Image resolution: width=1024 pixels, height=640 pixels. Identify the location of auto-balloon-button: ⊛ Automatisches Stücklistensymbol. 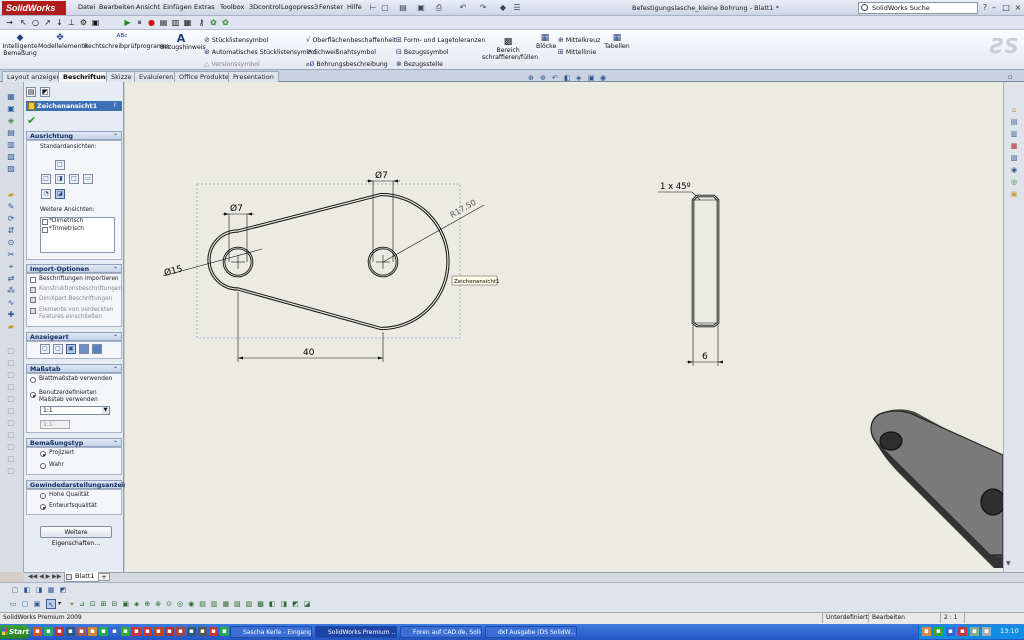
(260, 52).